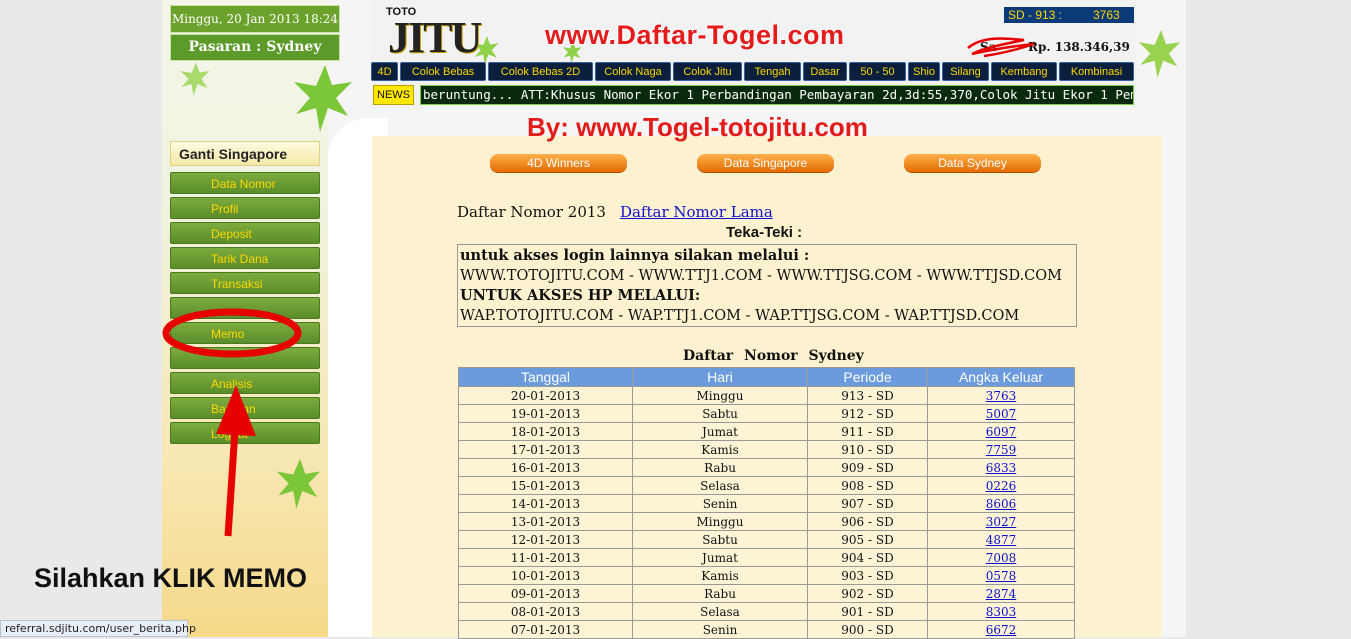 The image size is (1351, 639). I want to click on data-singapore-button: Data Singapore, so click(765, 163).